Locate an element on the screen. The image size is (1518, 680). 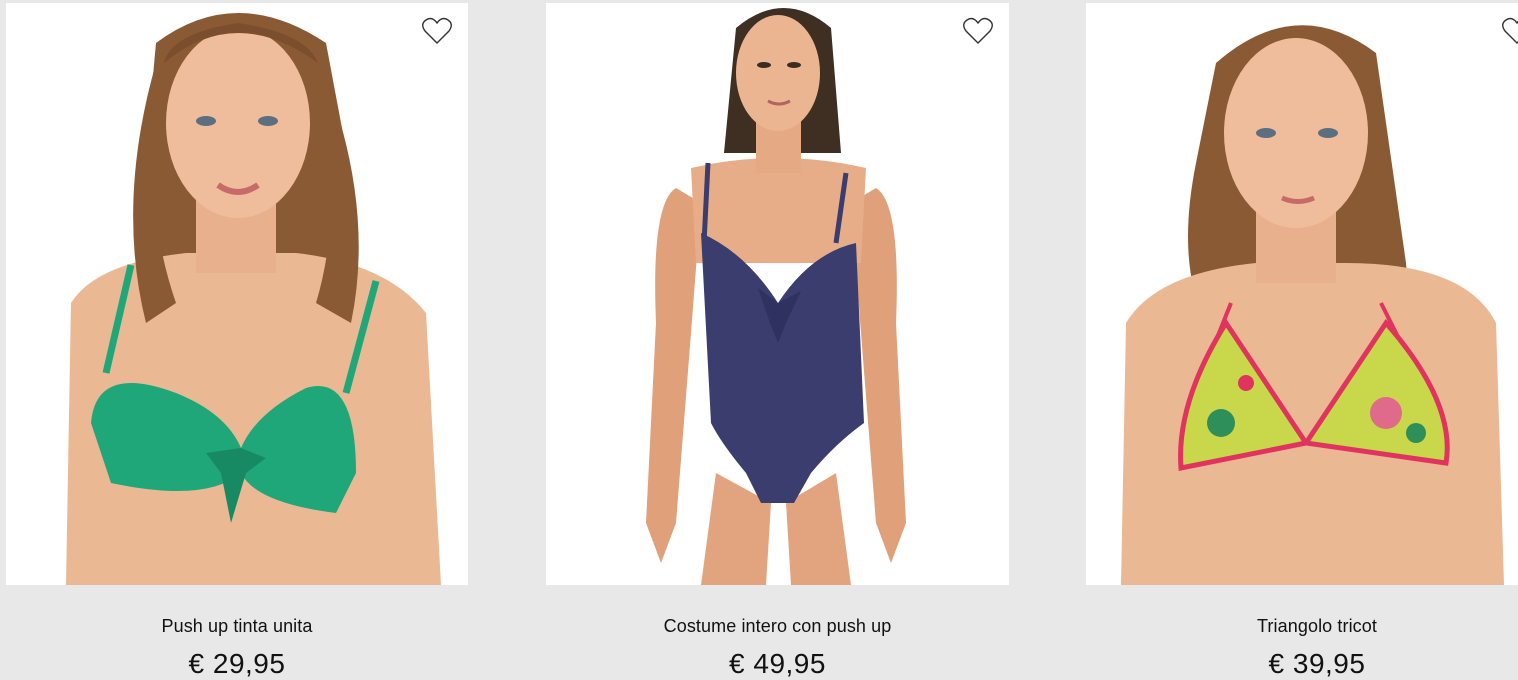
product-name: Push up tinta unita is located at coordinates (237, 626).